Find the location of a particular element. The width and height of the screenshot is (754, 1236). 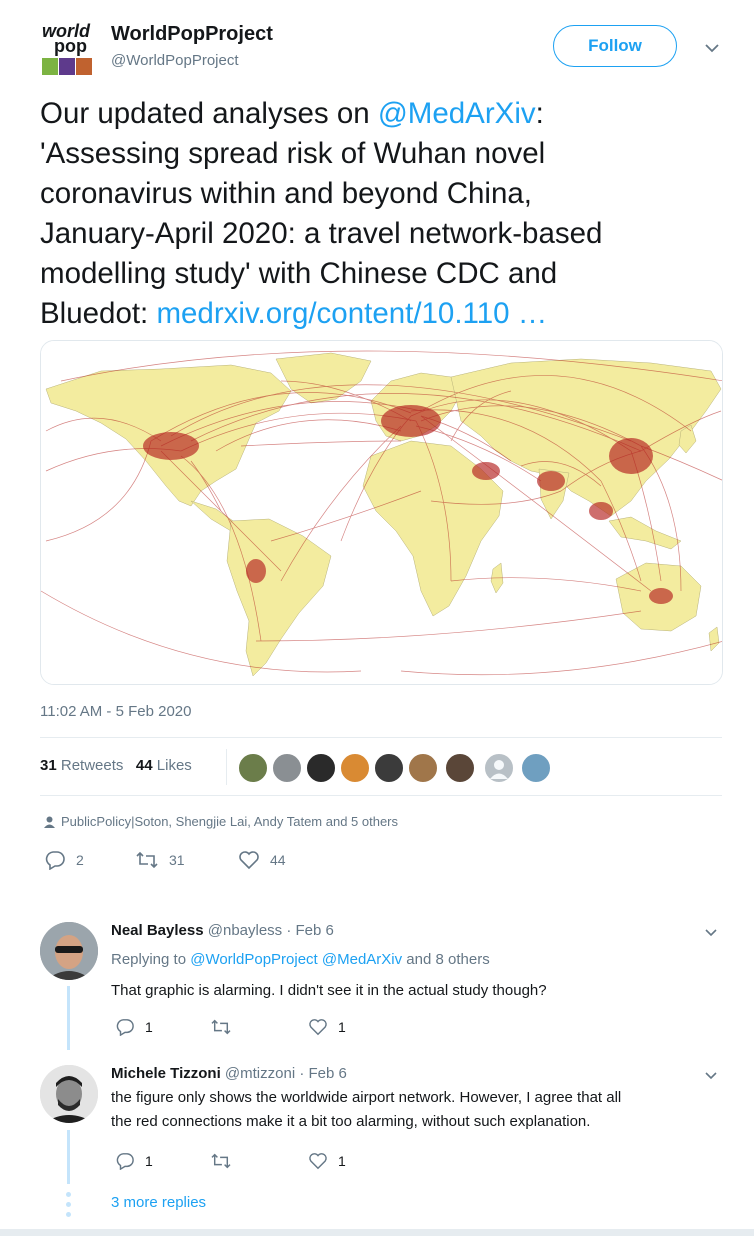

default-avatar-icon is located at coordinates (499, 769).